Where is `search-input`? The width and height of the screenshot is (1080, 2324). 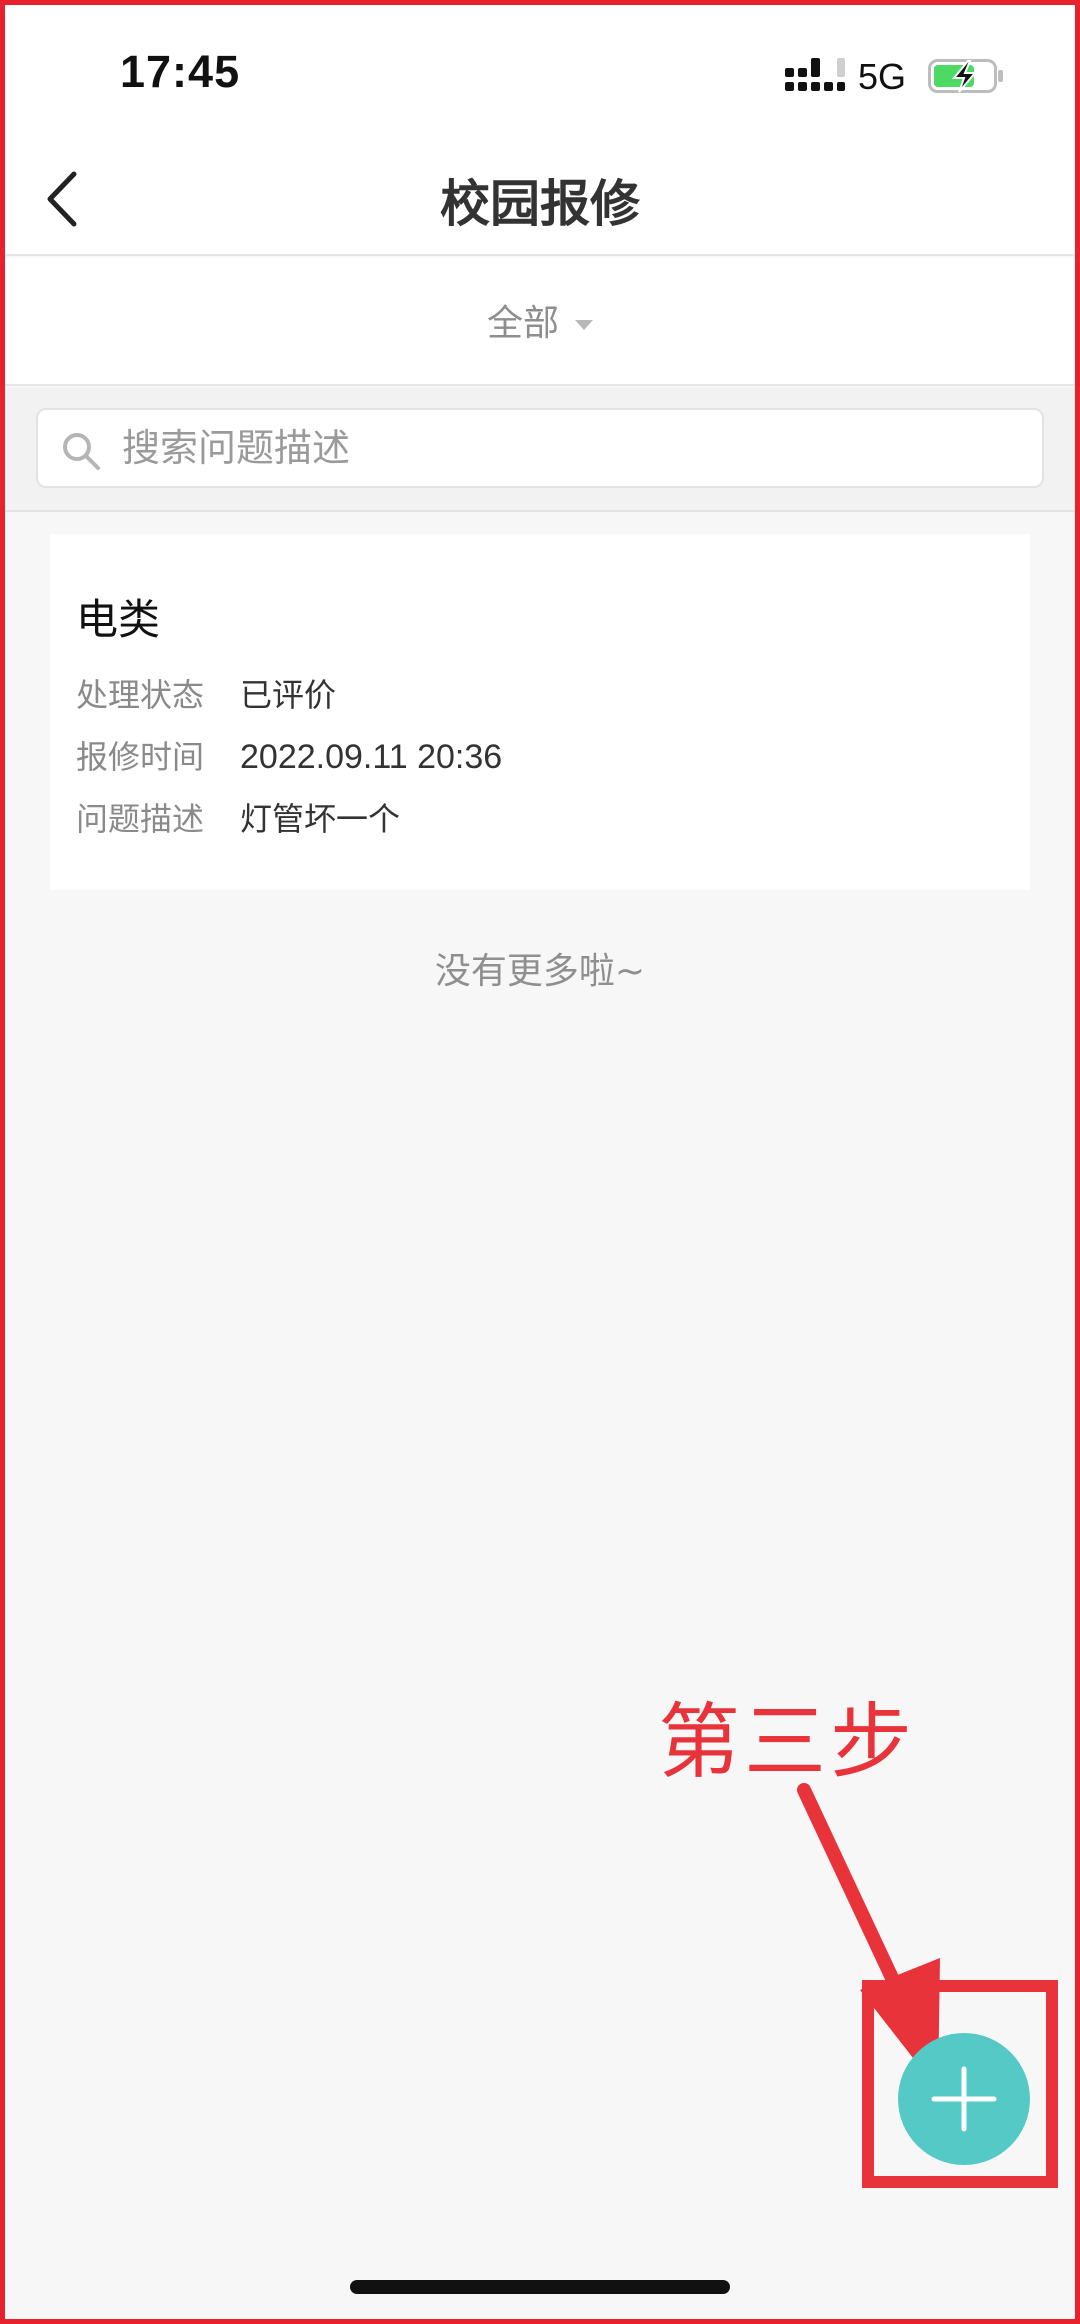
search-input is located at coordinates (572, 448).